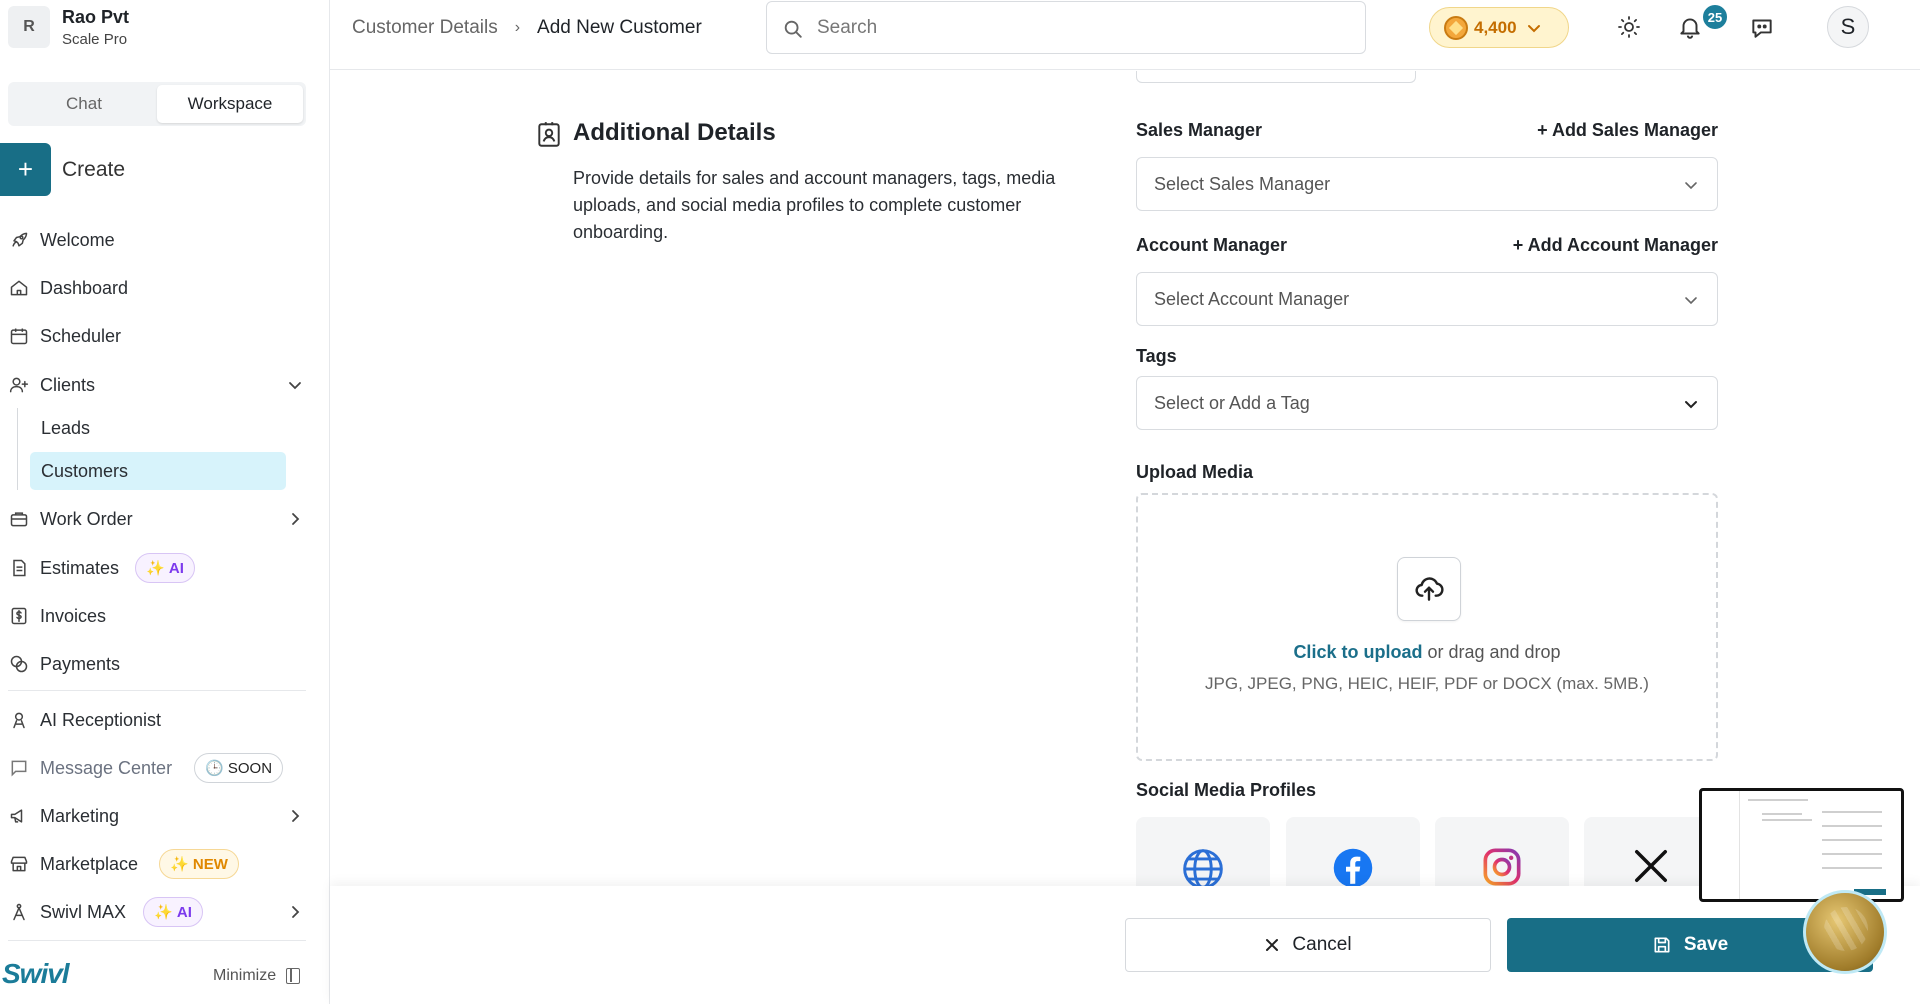 This screenshot has height=1004, width=1920. Describe the element at coordinates (165, 864) in the screenshot. I see `sidebar-item-marketplace: Marketplace ✨ NEW` at that location.